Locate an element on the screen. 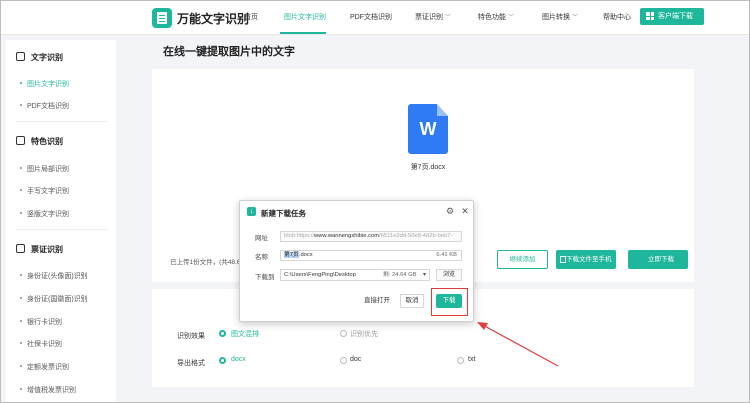 This screenshot has width=750, height=403. download-now-button: 立即下载 is located at coordinates (658, 259).